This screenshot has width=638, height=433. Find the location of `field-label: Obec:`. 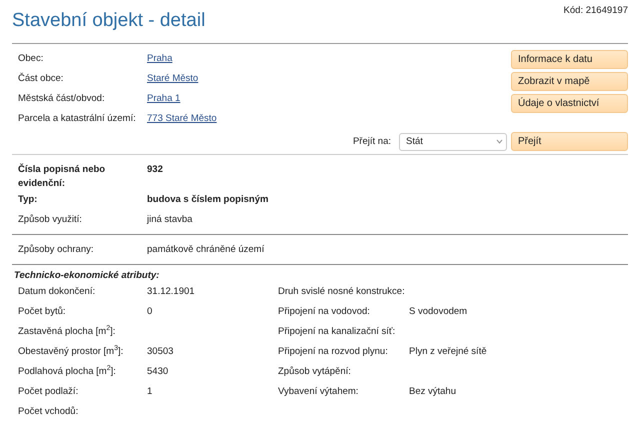

field-label: Obec: is located at coordinates (31, 59).